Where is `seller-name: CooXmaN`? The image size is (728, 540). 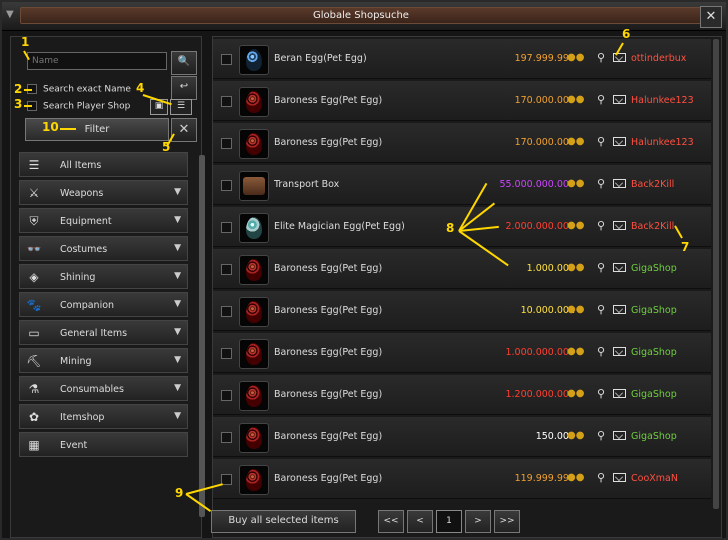 seller-name: CooXmaN is located at coordinates (654, 478).